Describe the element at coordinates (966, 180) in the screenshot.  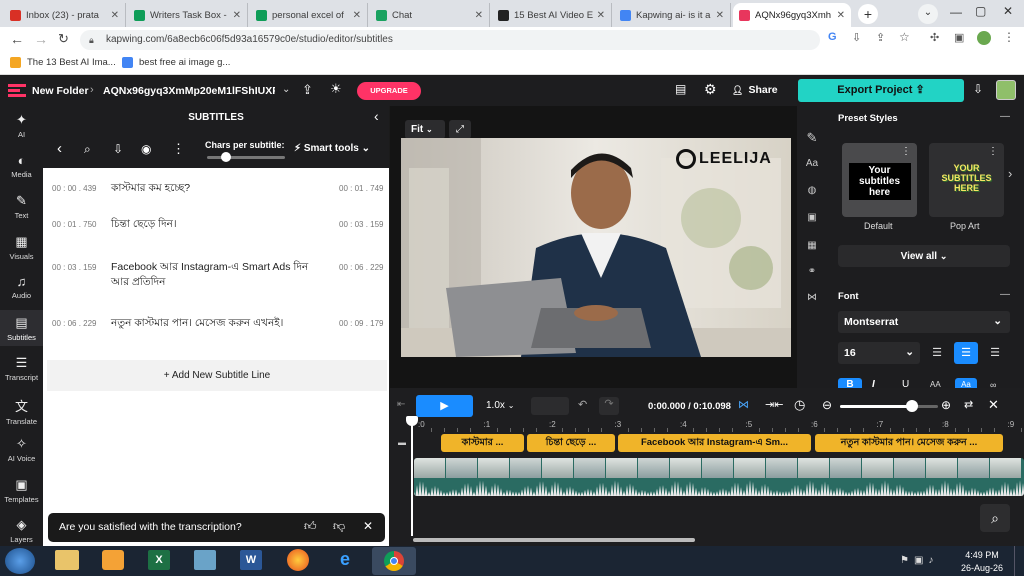
I see `preset-pop-art: YOUR SUBTITLES HERE ⋮` at that location.